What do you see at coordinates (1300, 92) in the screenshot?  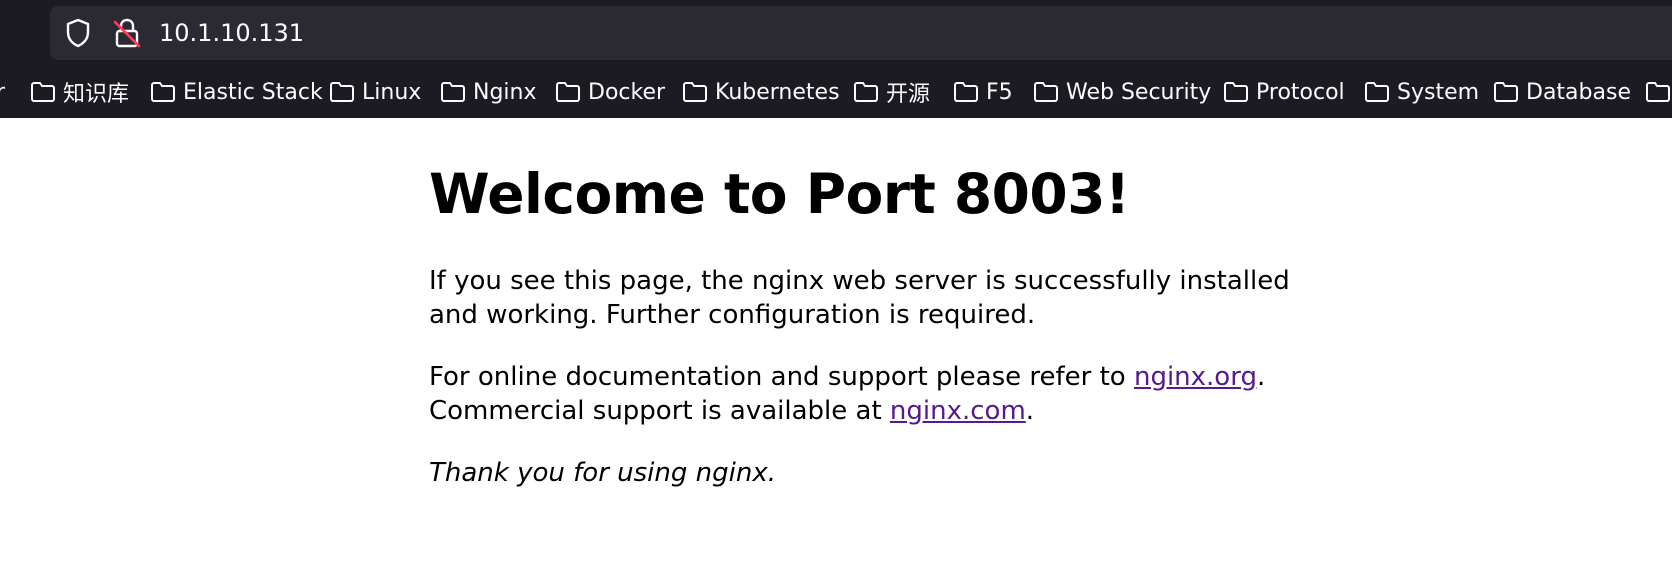 I see `bookmark-label: Protocol` at bounding box center [1300, 92].